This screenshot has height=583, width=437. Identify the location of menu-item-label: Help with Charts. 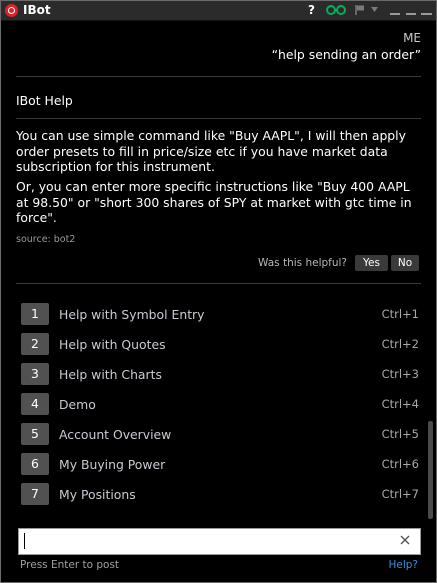
(110, 374).